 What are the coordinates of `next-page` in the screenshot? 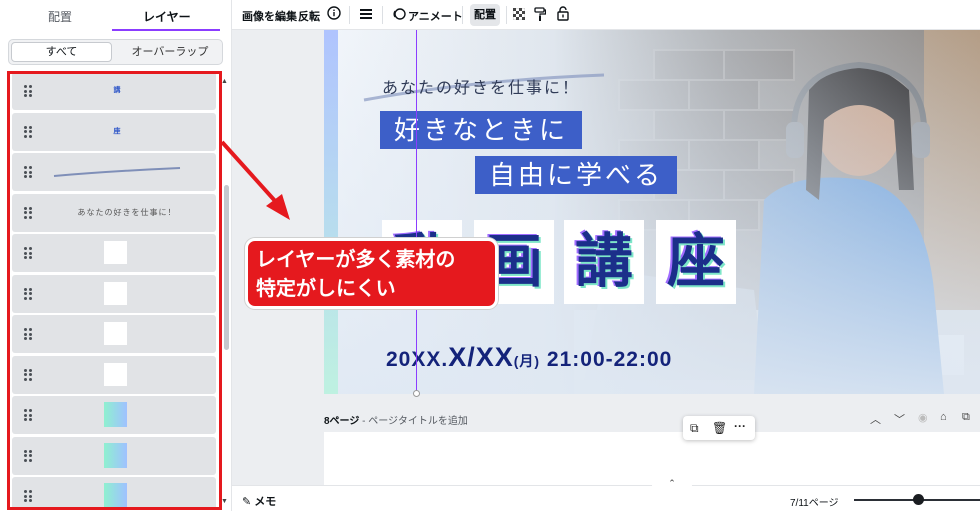 It's located at (652, 458).